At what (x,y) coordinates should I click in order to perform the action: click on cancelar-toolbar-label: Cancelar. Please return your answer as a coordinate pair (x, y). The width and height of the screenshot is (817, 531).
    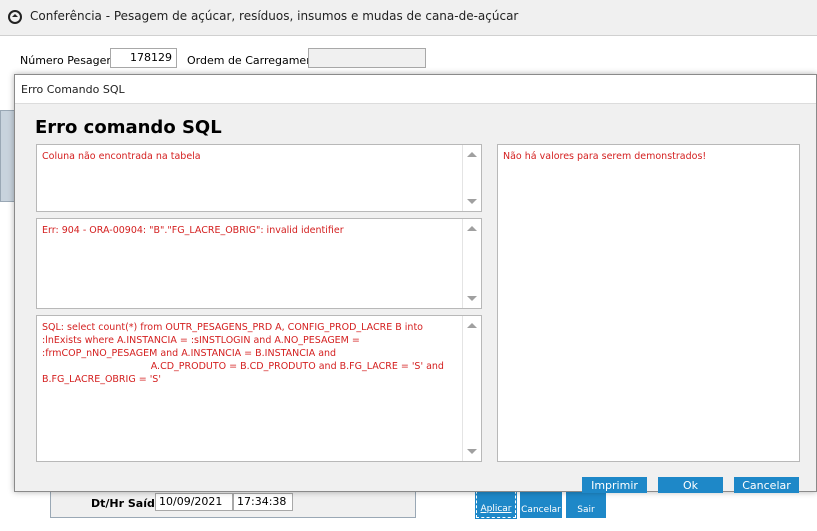
    Looking at the image, I should click on (541, 510).